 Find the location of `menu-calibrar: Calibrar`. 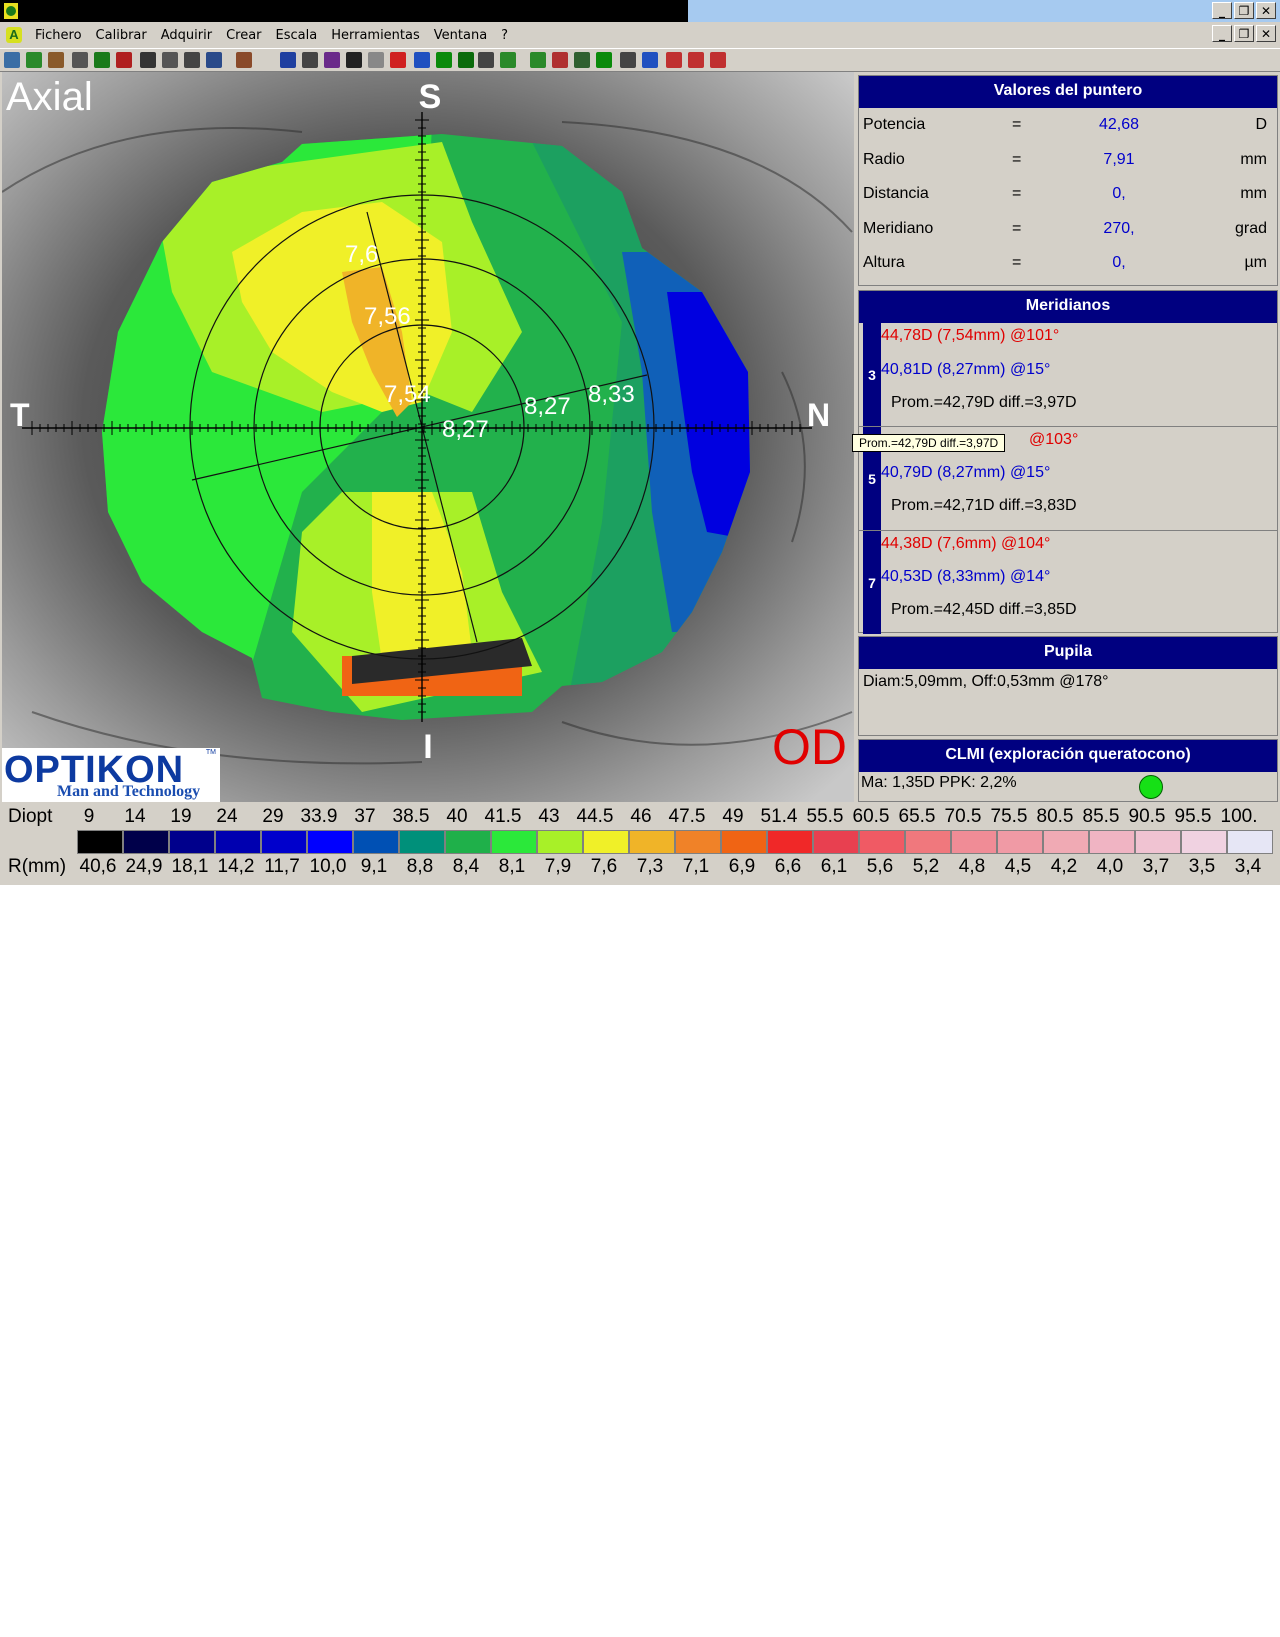

menu-calibrar: Calibrar is located at coordinates (121, 35).